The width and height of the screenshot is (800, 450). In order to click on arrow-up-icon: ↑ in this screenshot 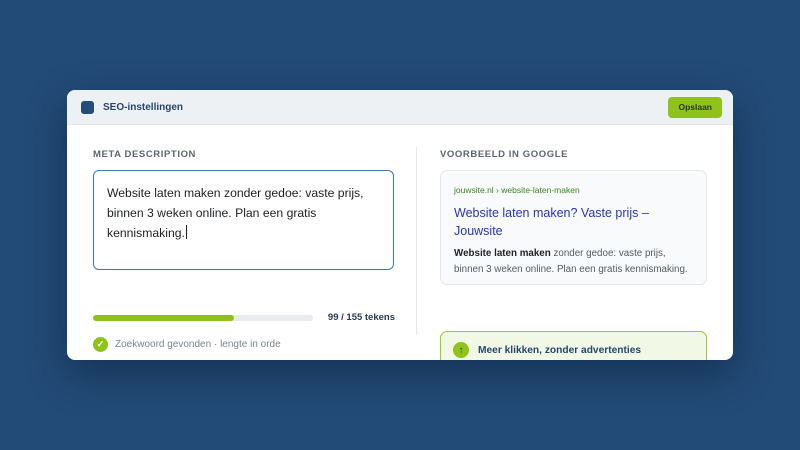, I will do `click(461, 350)`.